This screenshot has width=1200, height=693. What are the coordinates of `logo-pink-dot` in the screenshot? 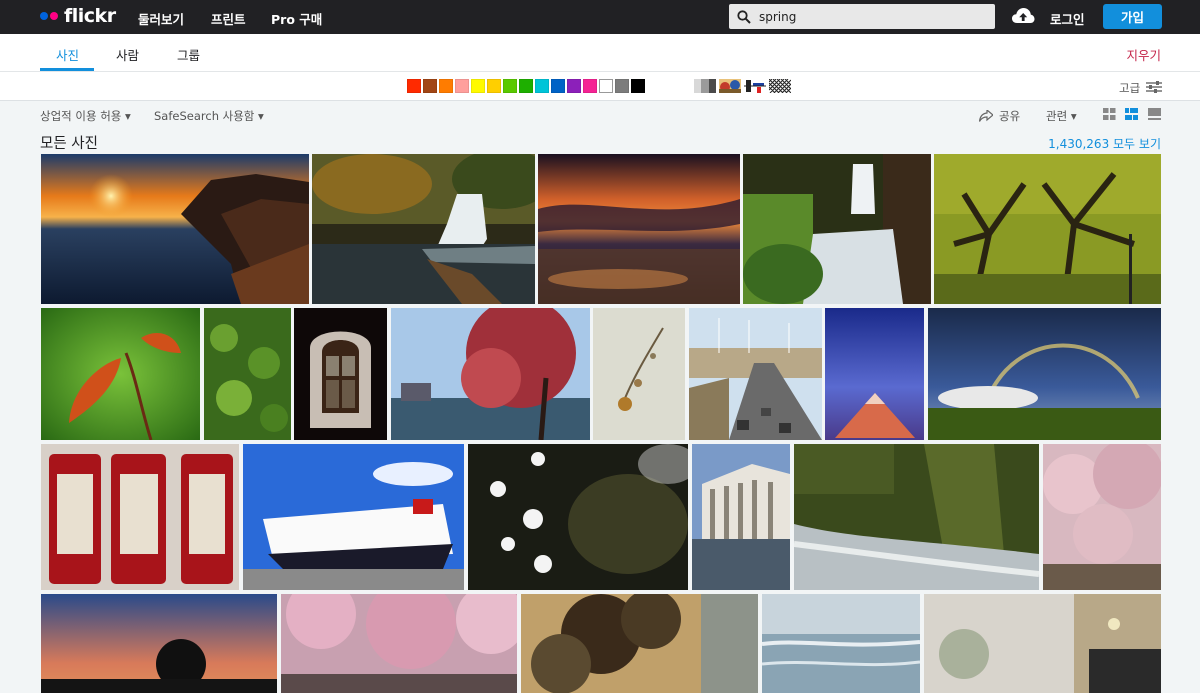 It's located at (54, 16).